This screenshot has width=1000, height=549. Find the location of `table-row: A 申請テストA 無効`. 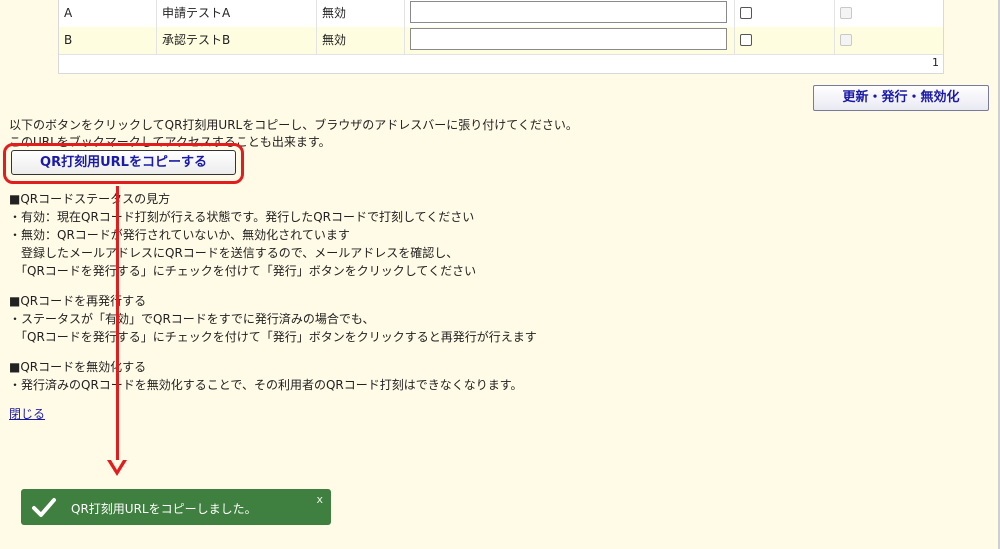

table-row: A 申請テストA 無効 is located at coordinates (501, 14).